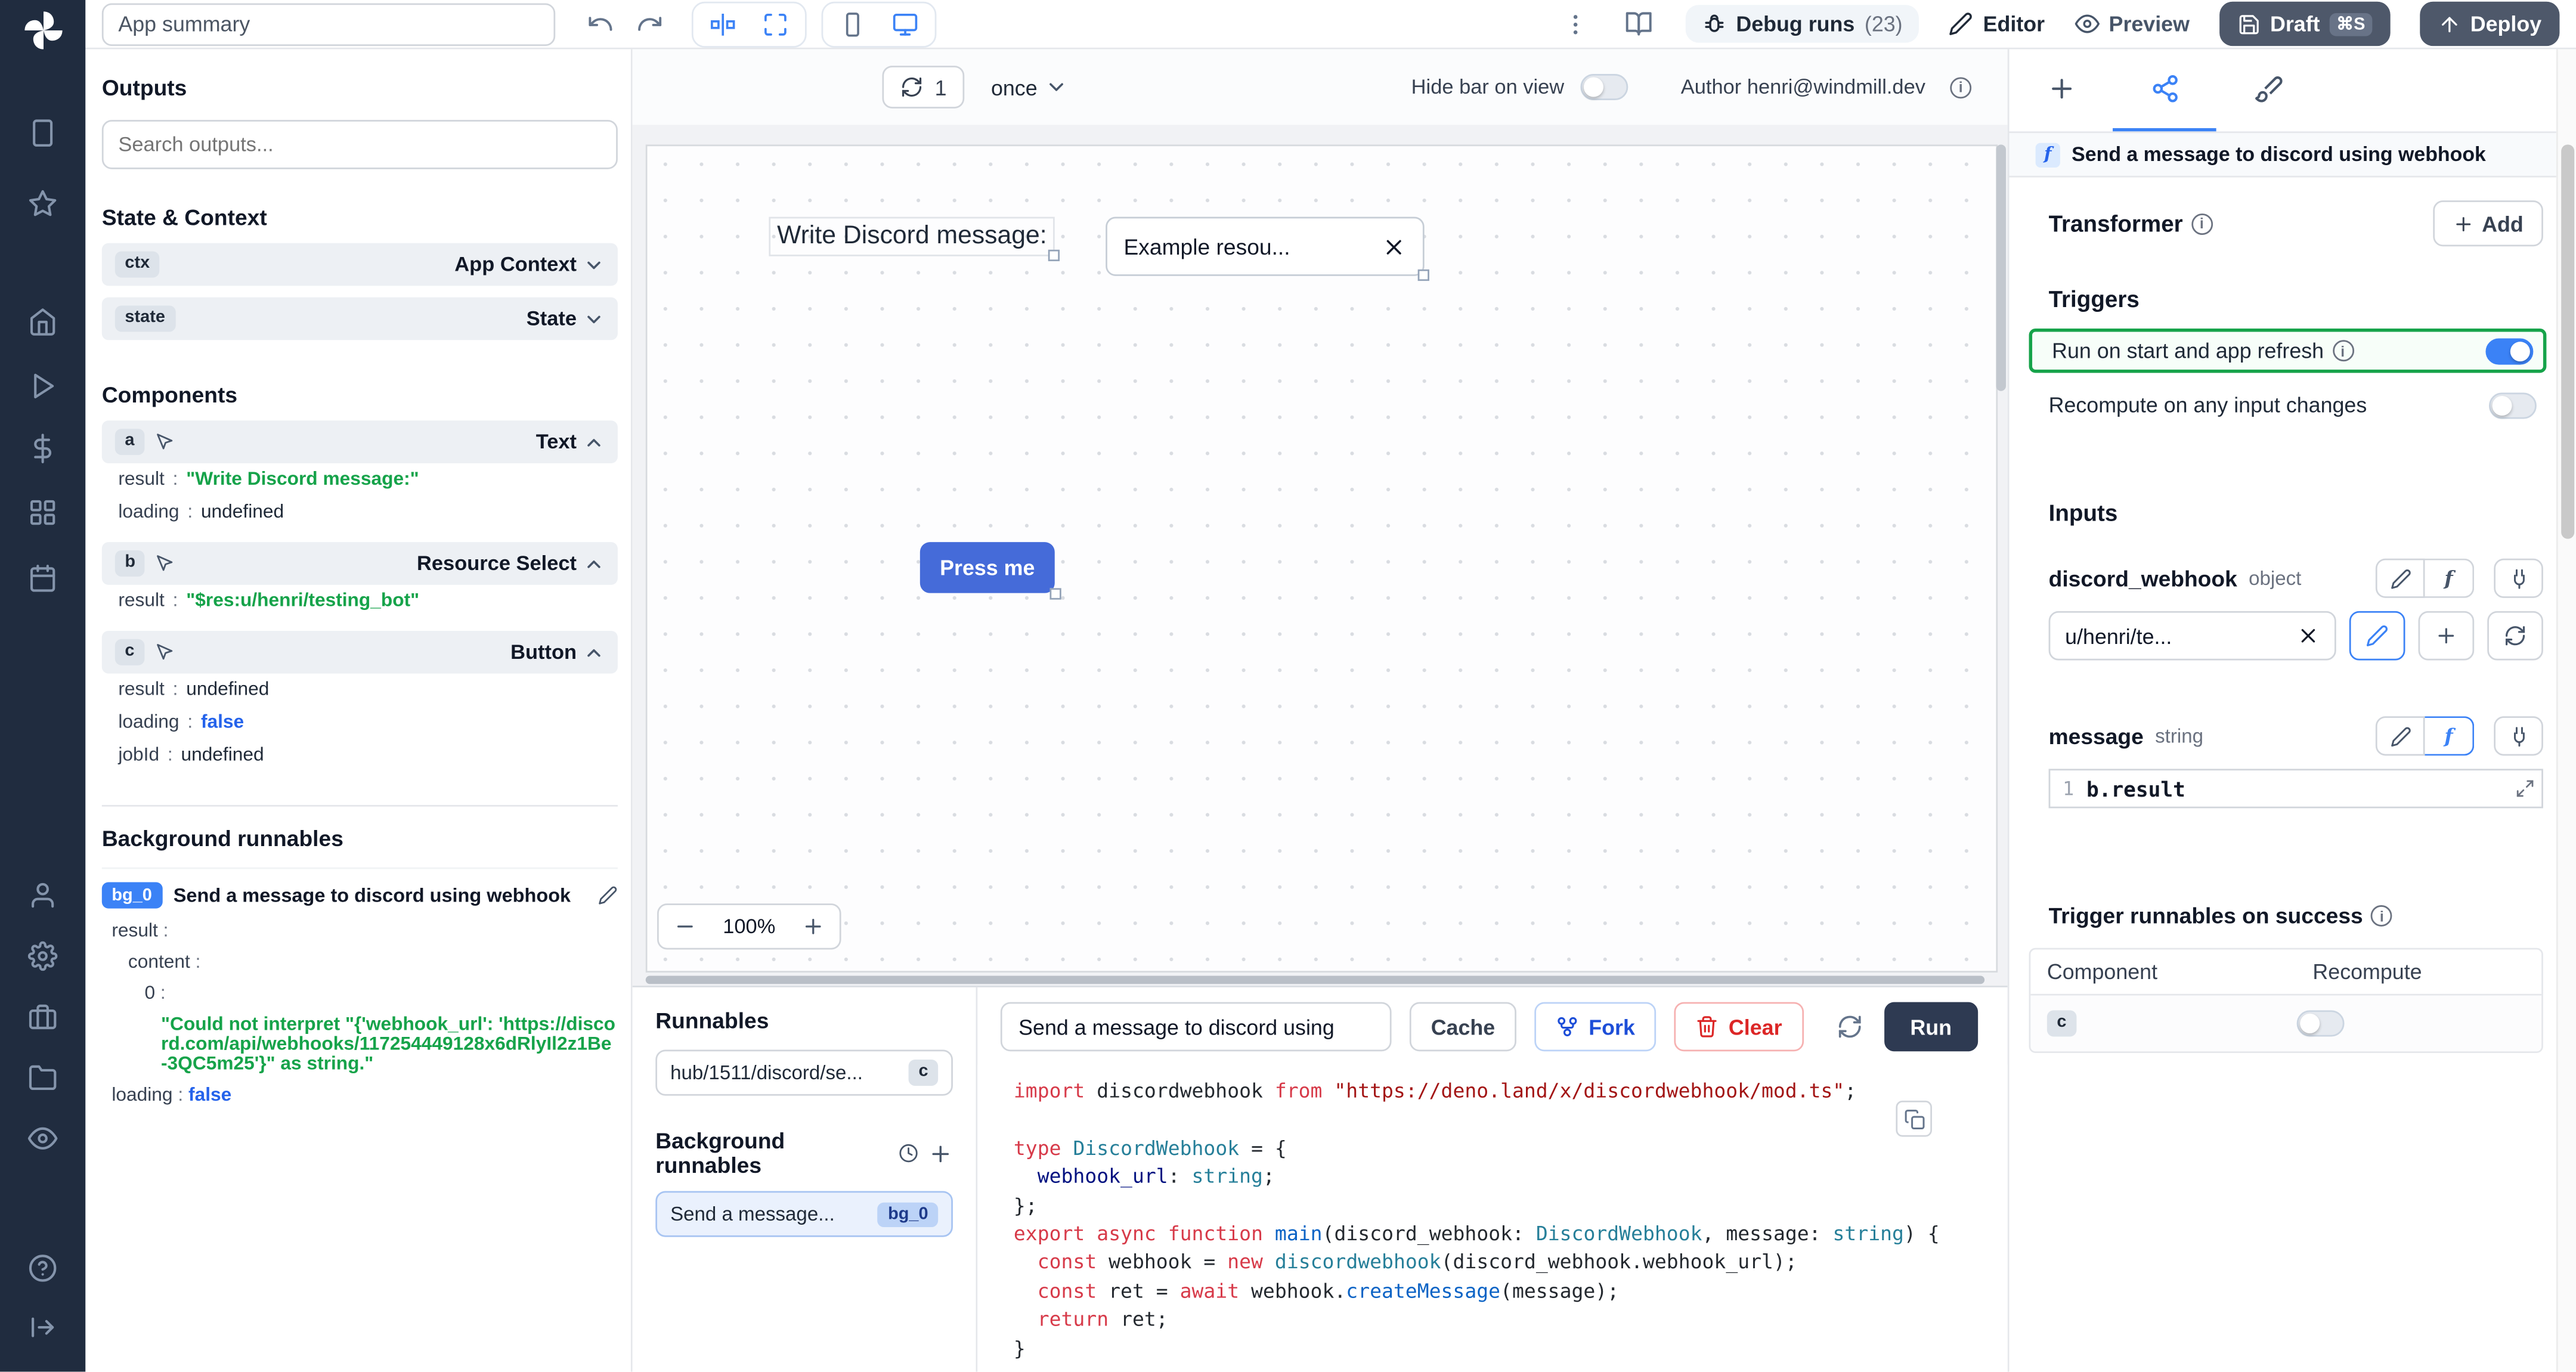  I want to click on component-b-type: Resource Select, so click(497, 563).